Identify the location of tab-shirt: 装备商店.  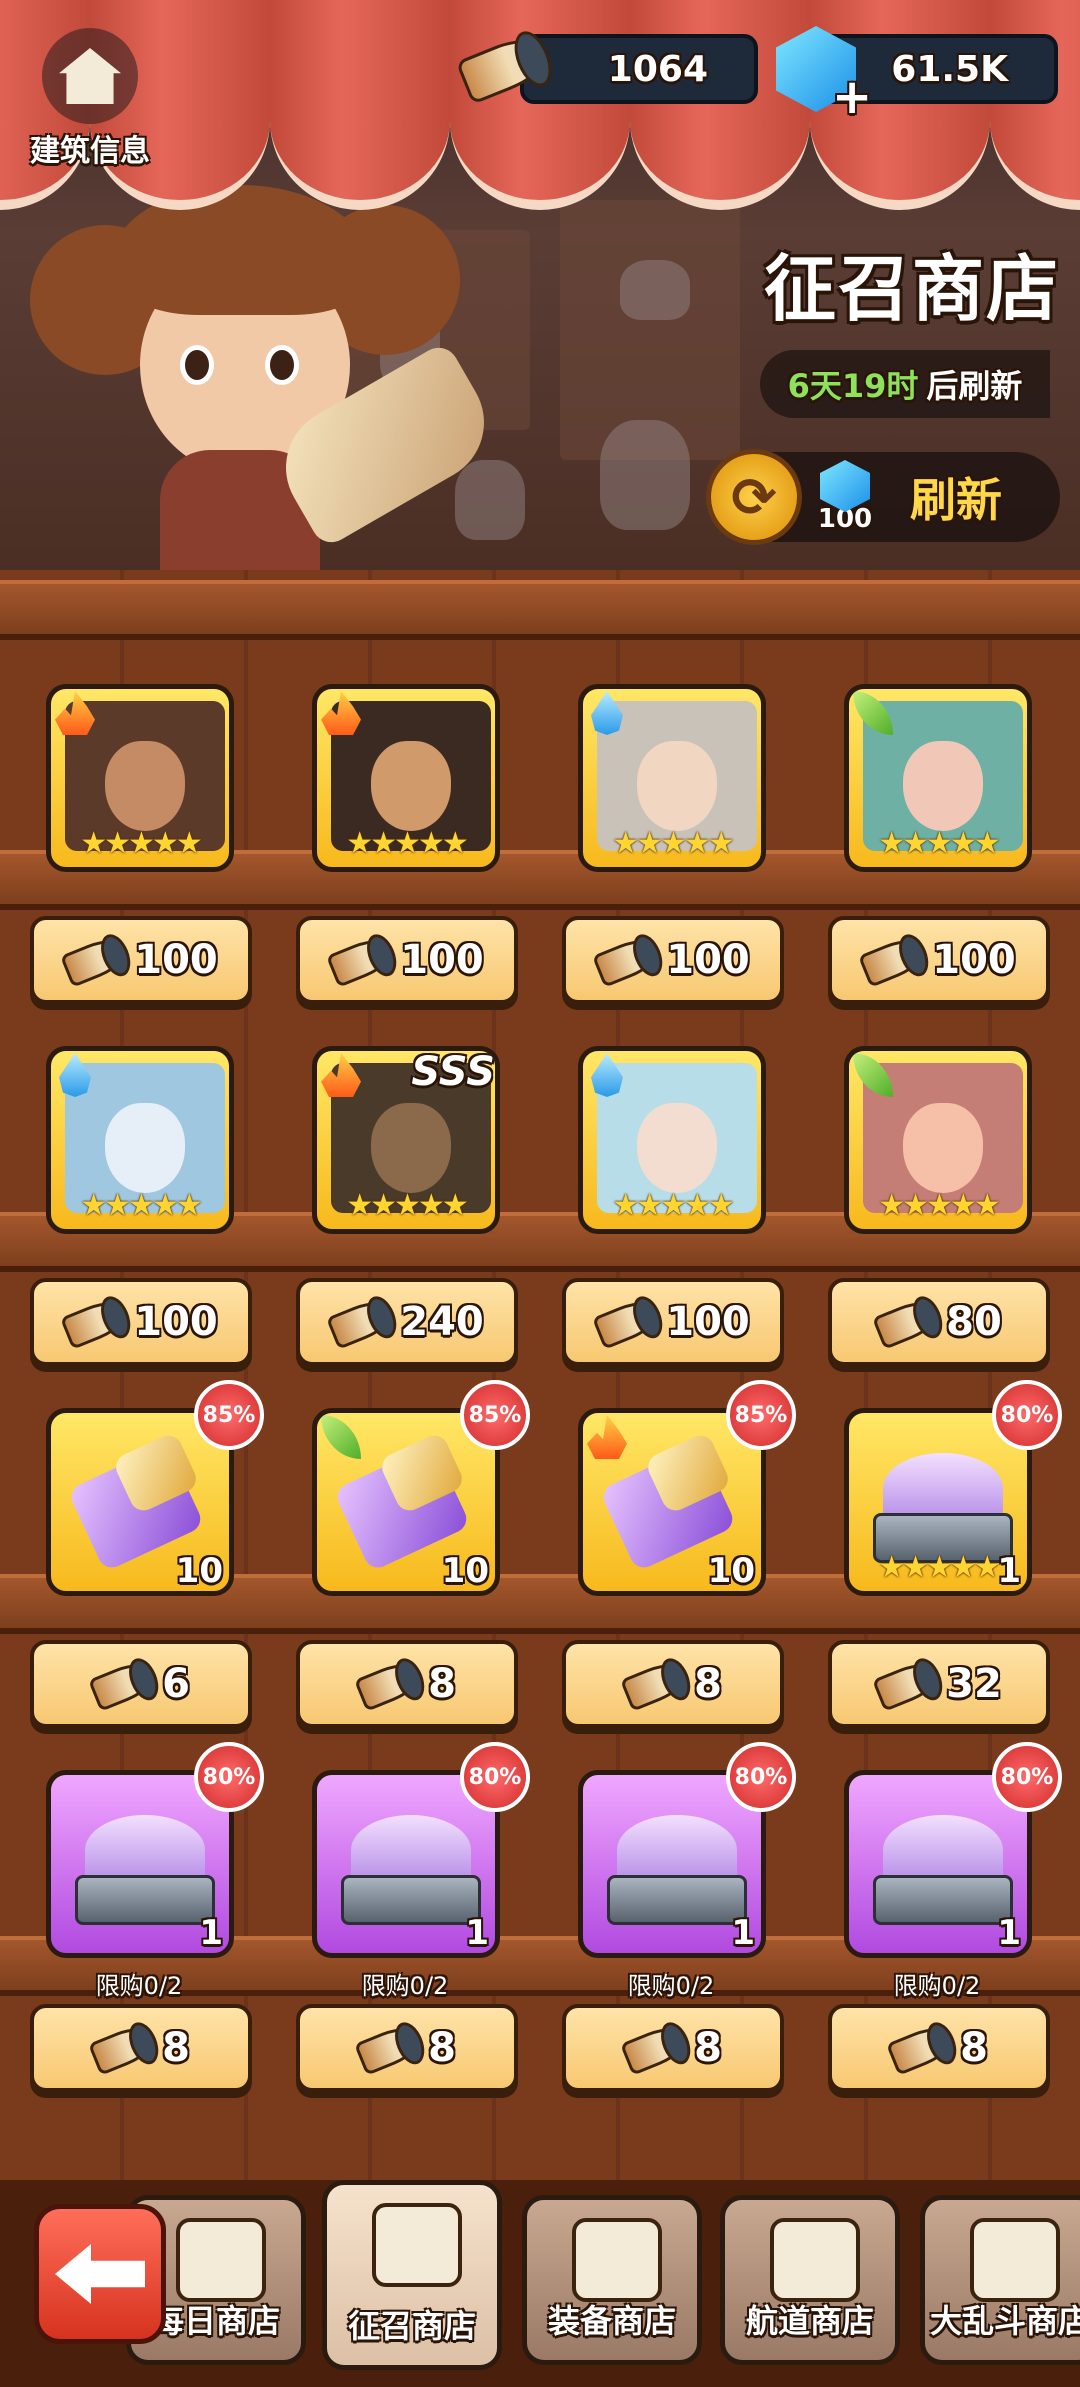
(612, 2280).